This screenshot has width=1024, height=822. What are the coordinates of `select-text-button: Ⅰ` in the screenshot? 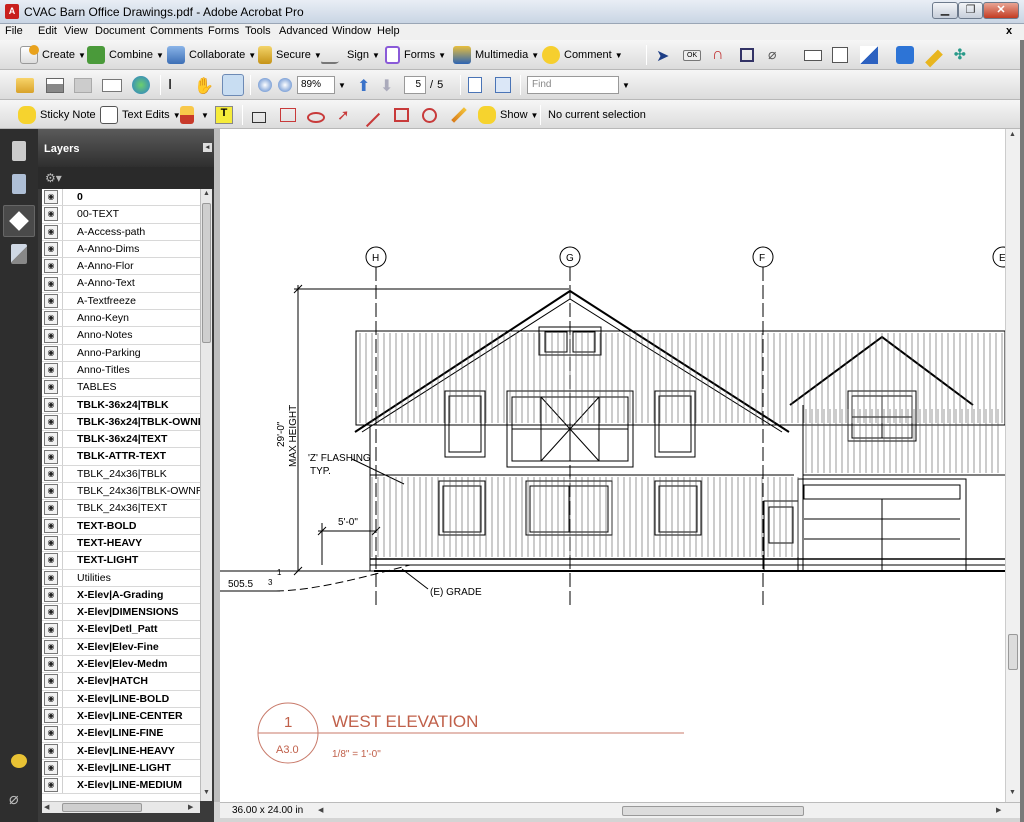 It's located at (177, 85).